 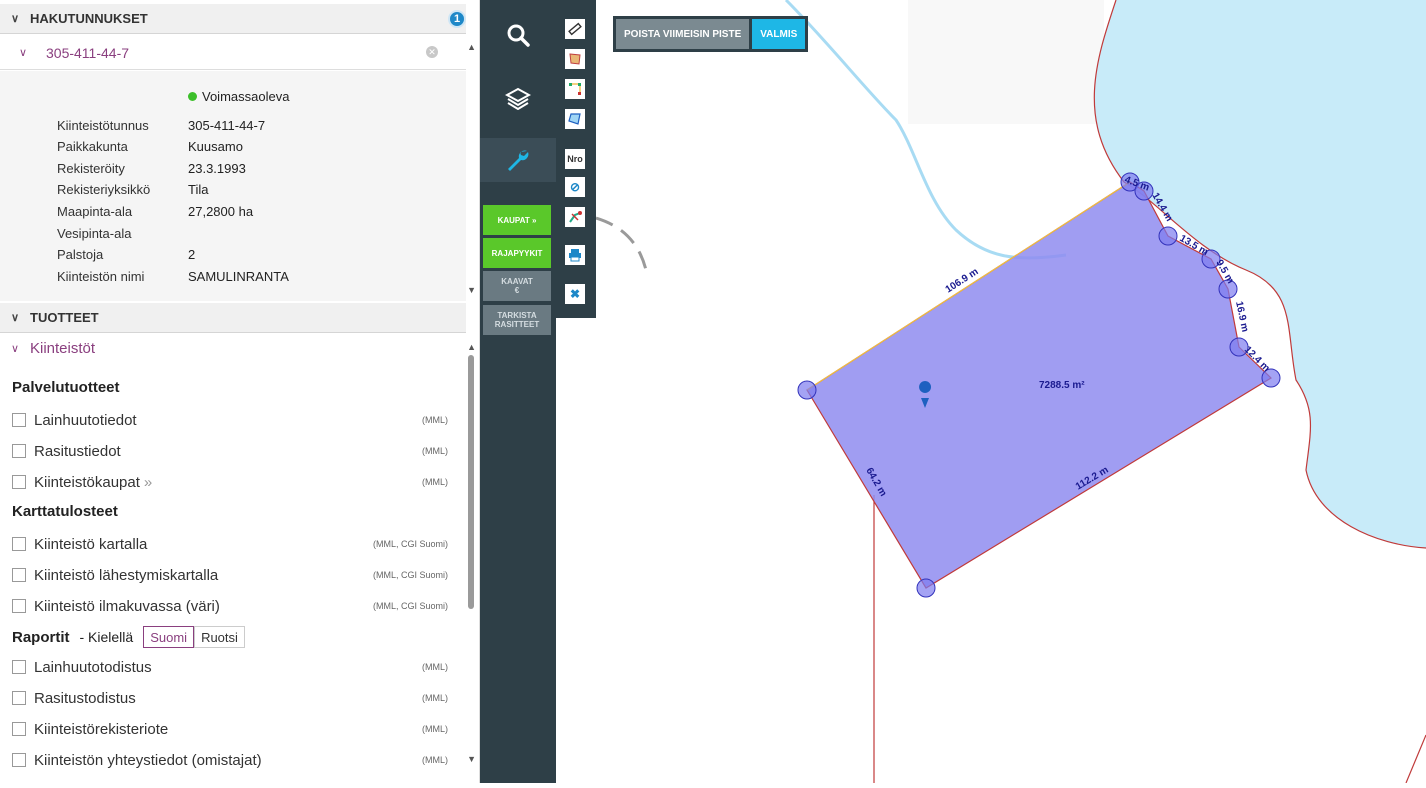 What do you see at coordinates (219, 637) in the screenshot?
I see `lang-swedish-button: Ruotsi` at bounding box center [219, 637].